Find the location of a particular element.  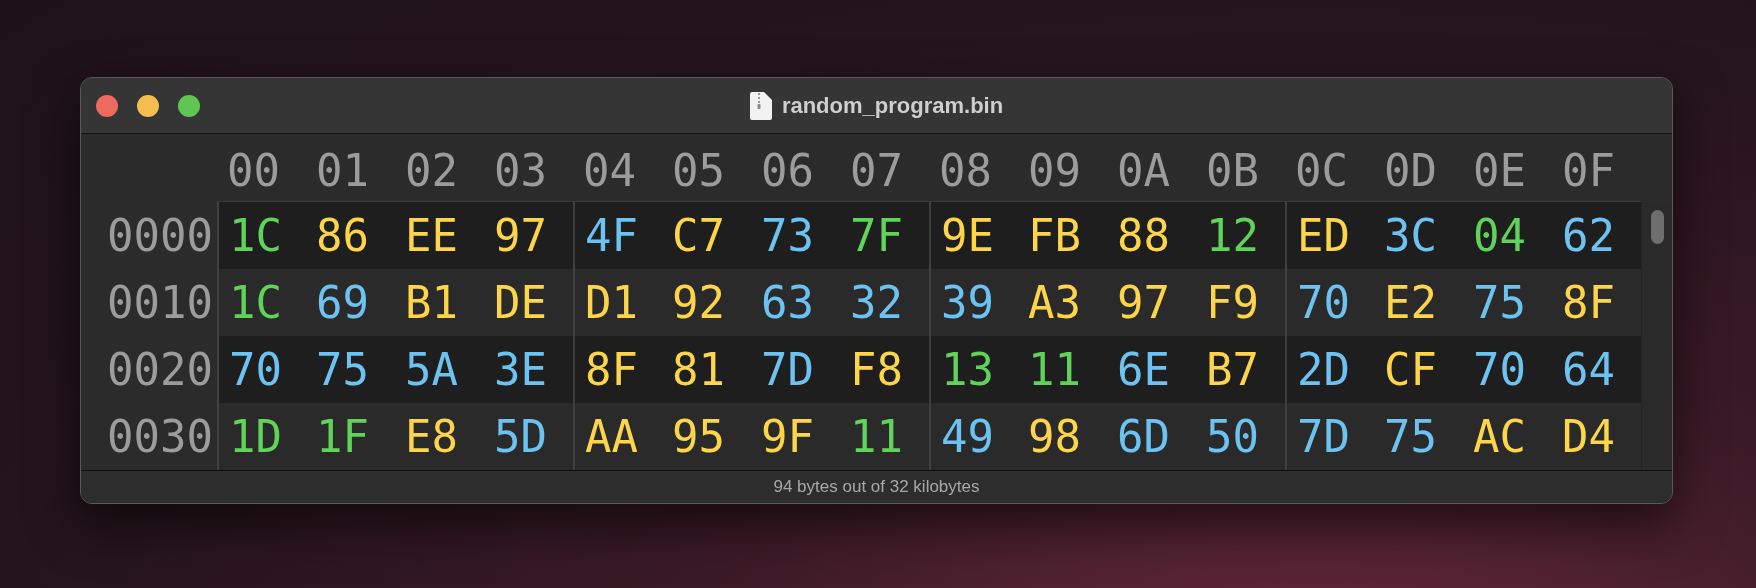

hex-byte: 3E is located at coordinates (528, 369).